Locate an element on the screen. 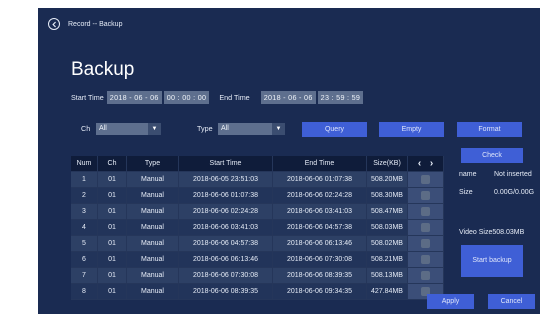  breadcrumb: Record -- Backup is located at coordinates (85, 24).